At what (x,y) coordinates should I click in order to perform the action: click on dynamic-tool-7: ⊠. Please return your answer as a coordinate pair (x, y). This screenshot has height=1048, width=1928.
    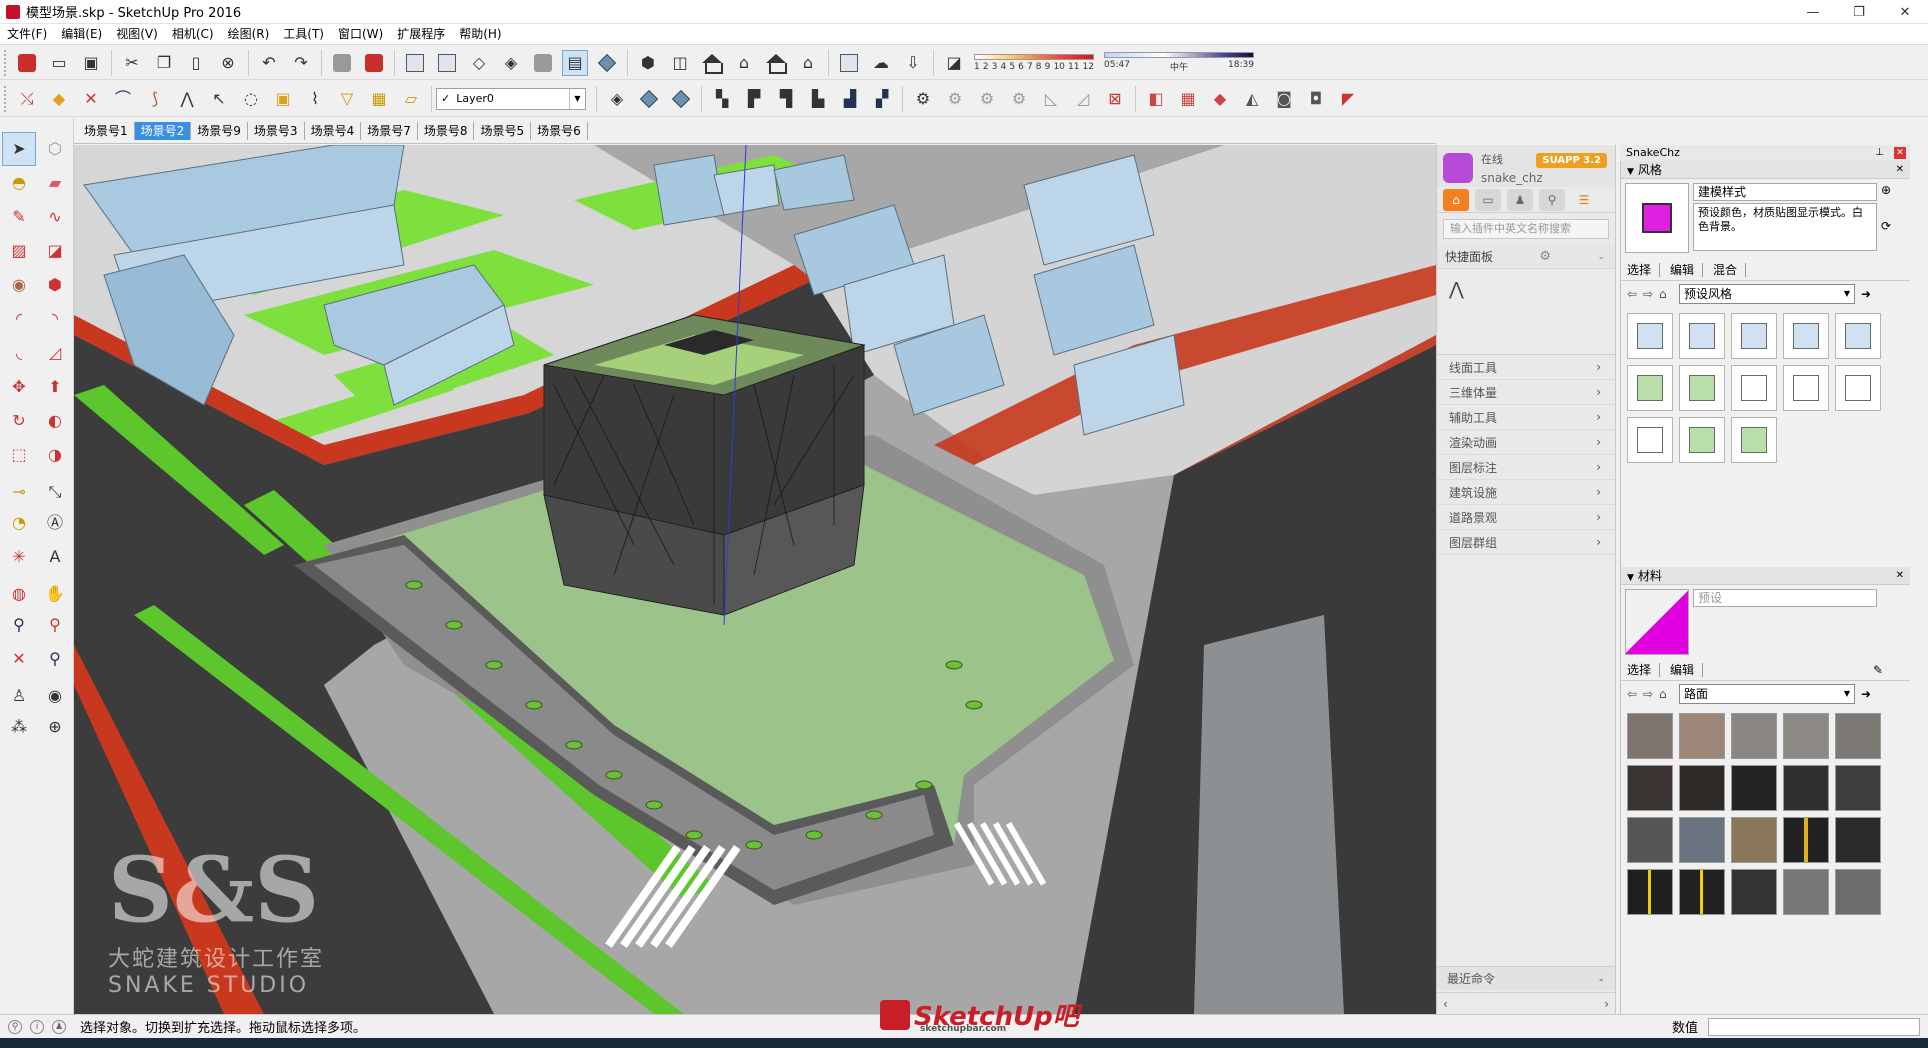
    Looking at the image, I should click on (1115, 99).